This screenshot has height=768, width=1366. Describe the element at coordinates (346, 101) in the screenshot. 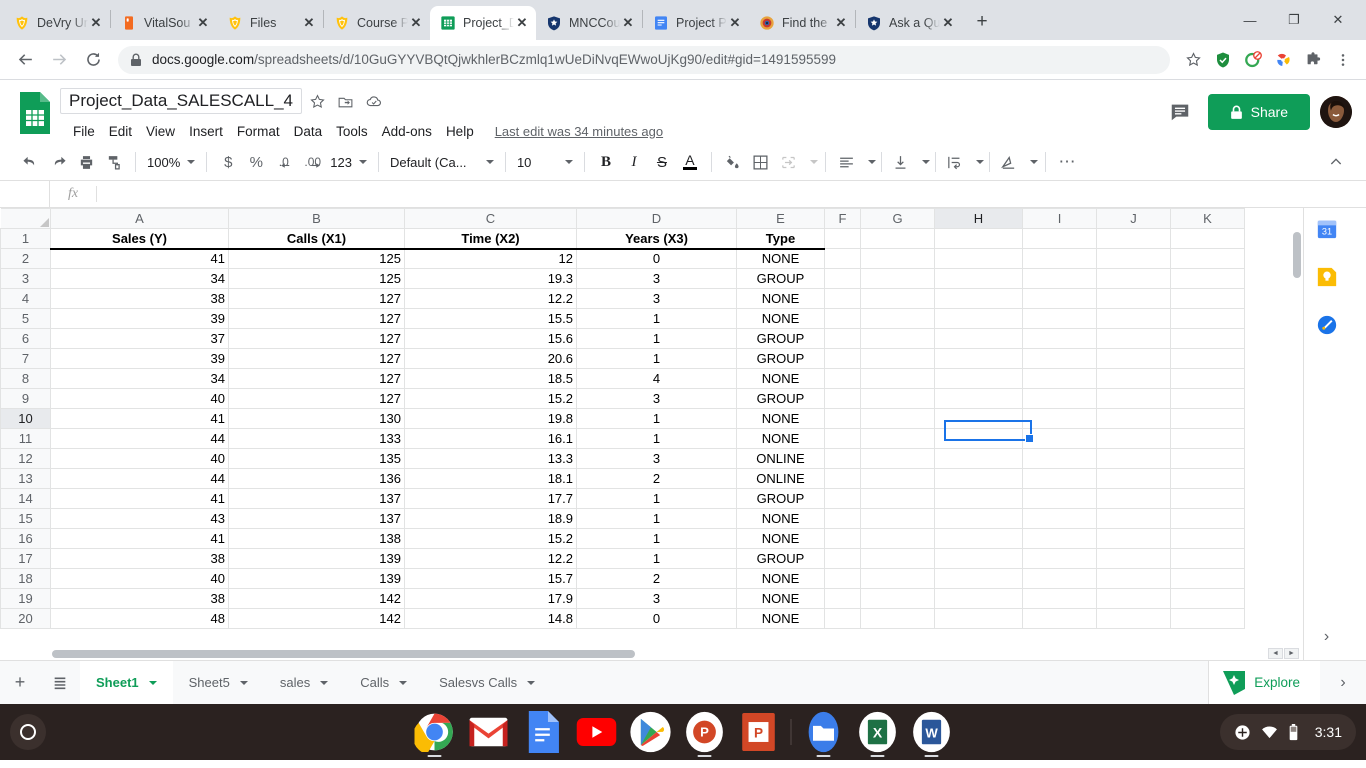

I see `move-to-folder-icon` at that location.